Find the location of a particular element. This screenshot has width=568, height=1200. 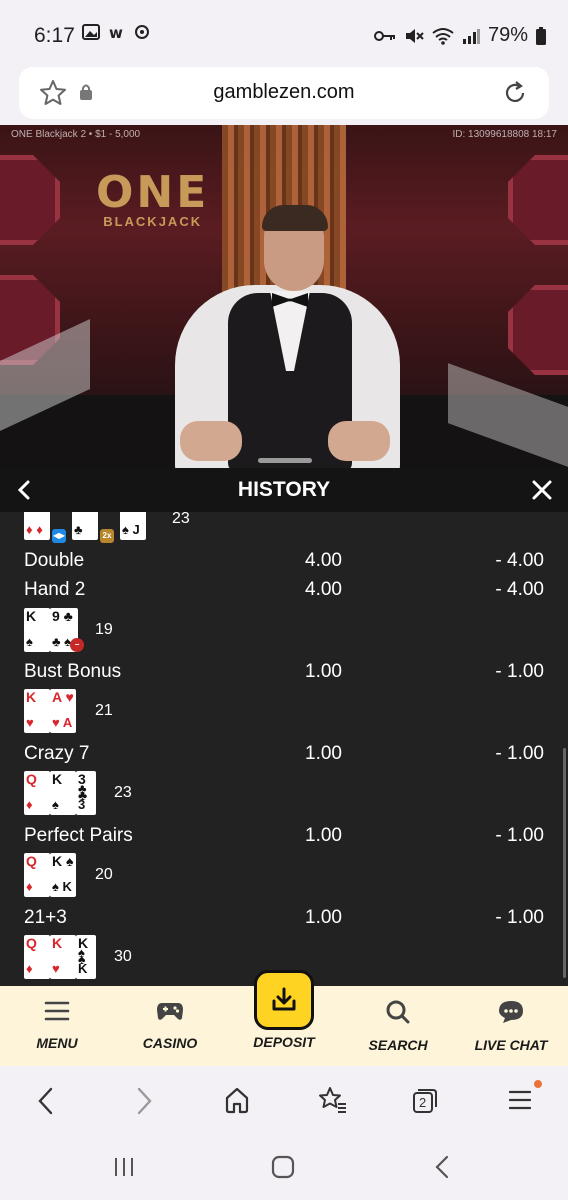

scrollbar is located at coordinates (564, 863).